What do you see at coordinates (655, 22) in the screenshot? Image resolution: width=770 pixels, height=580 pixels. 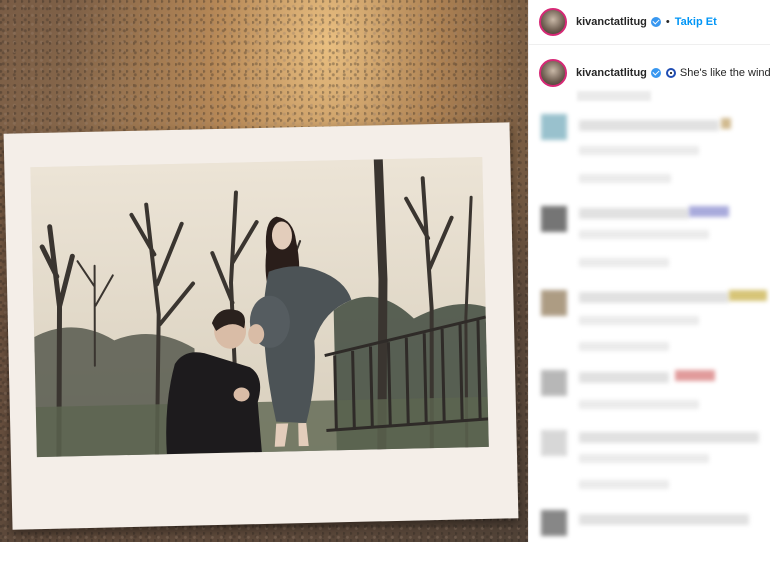 I see `verified-badge-icon` at bounding box center [655, 22].